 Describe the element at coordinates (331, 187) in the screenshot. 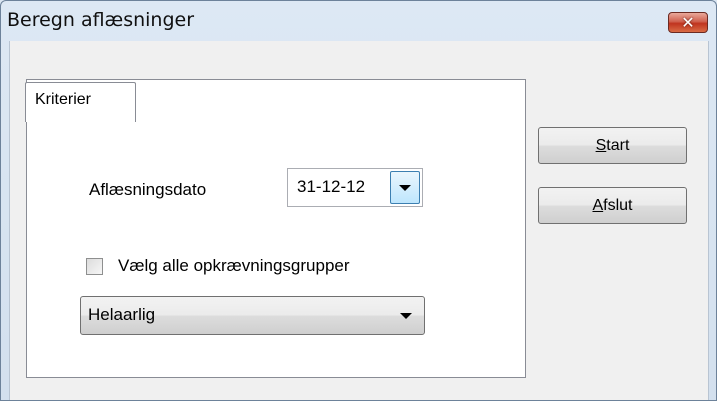

I see `date-value: 31-12-12` at that location.